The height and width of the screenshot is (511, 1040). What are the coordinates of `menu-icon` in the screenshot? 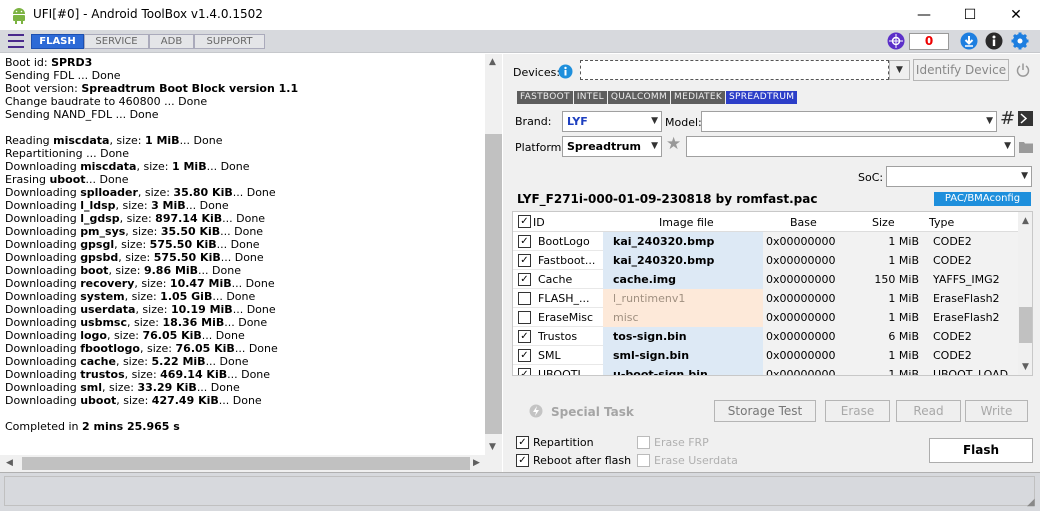 It's located at (16, 41).